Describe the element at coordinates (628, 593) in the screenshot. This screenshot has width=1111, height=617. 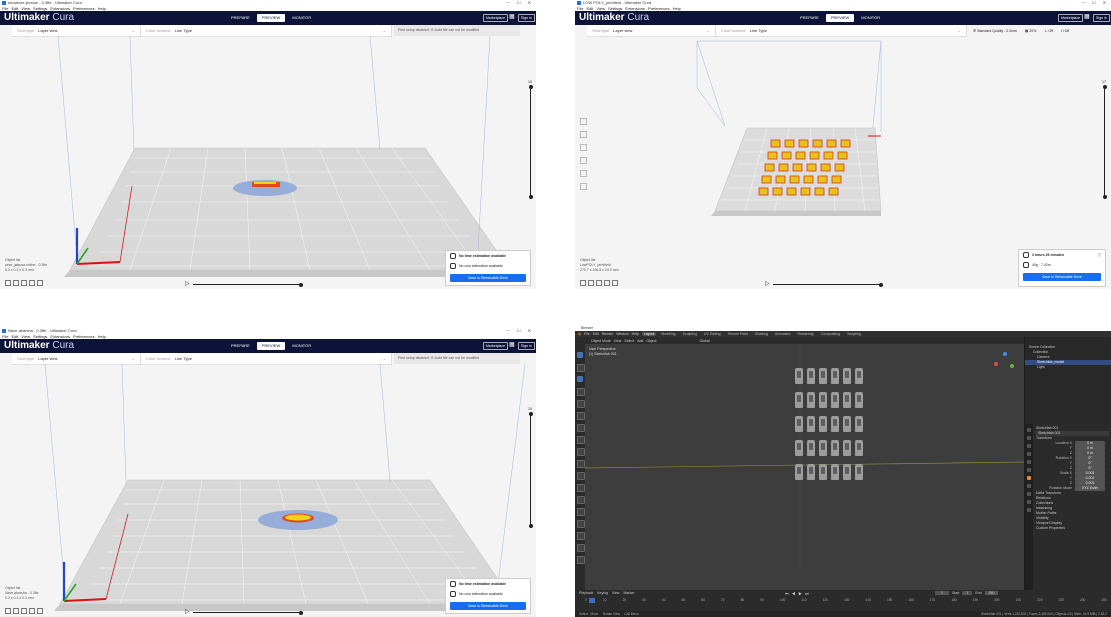
I see `menu-marker: Marker` at that location.